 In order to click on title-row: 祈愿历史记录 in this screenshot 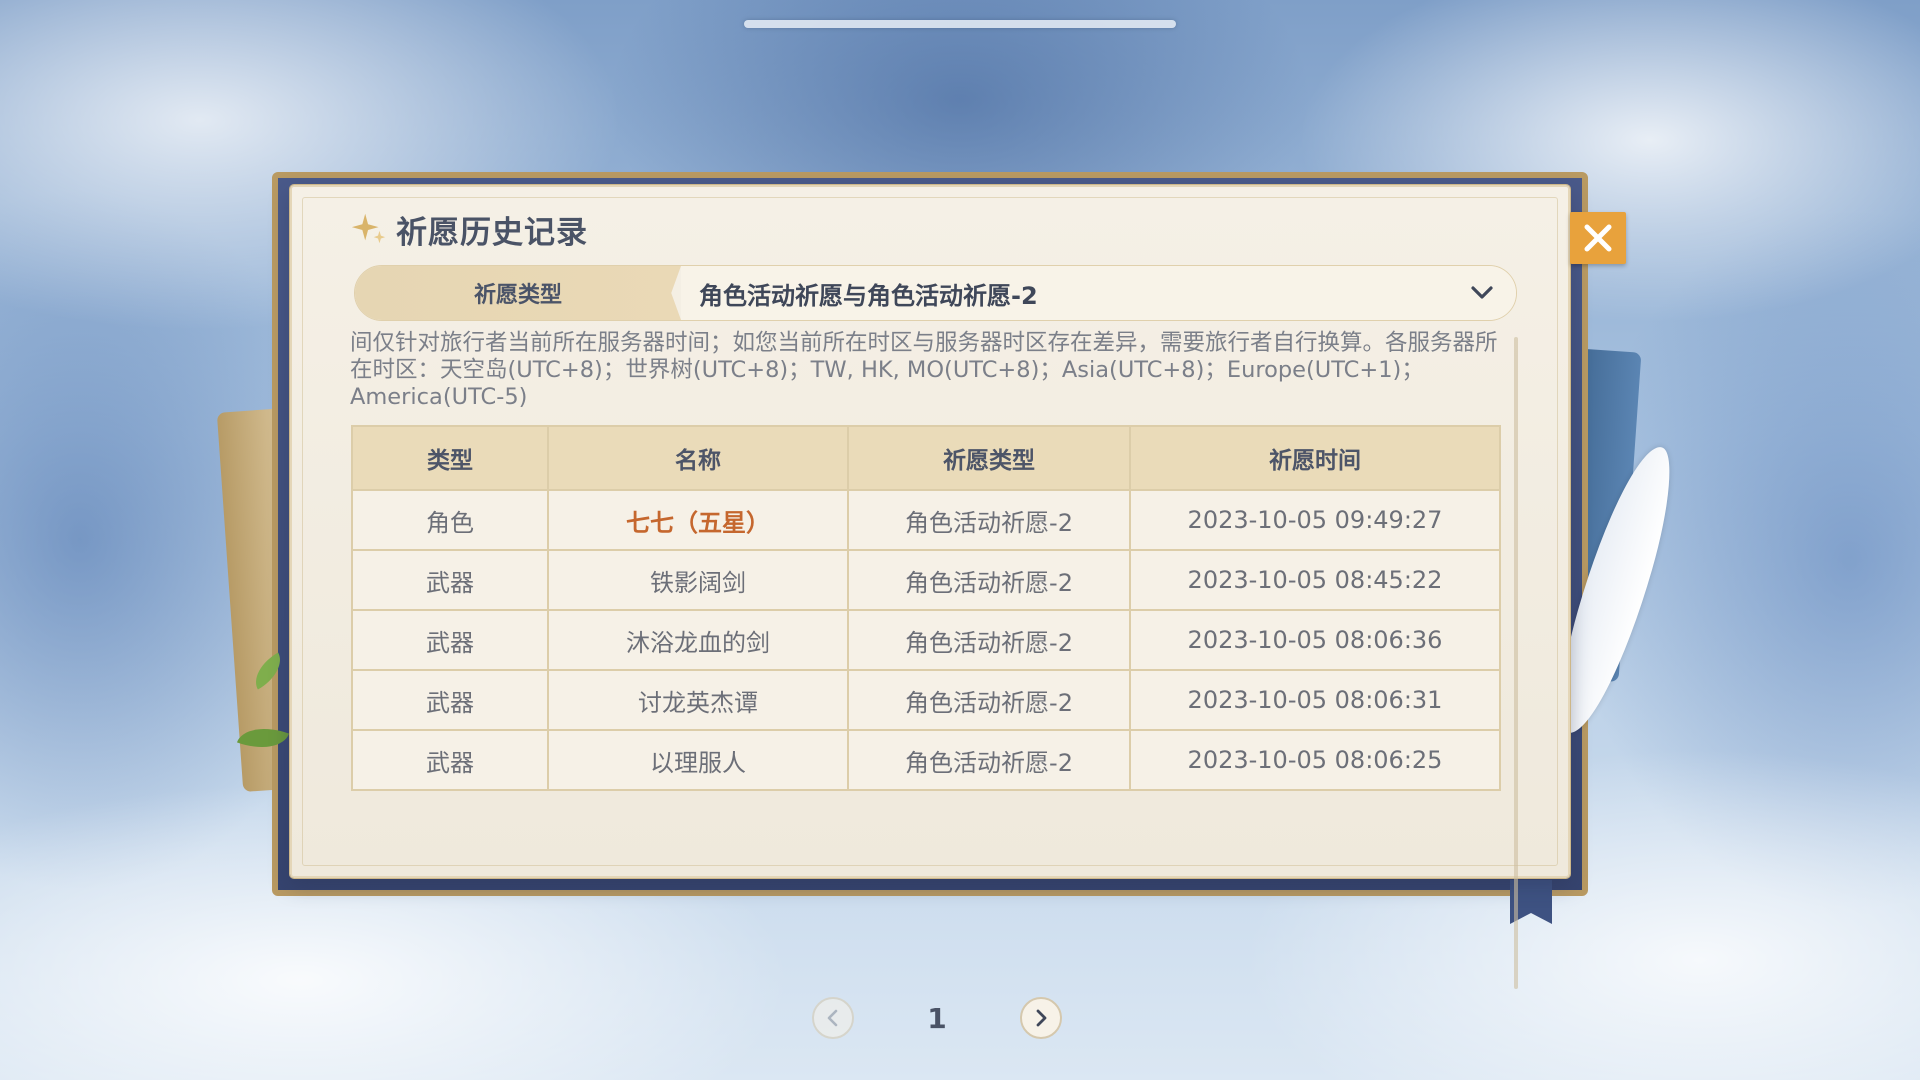, I will do `click(469, 230)`.